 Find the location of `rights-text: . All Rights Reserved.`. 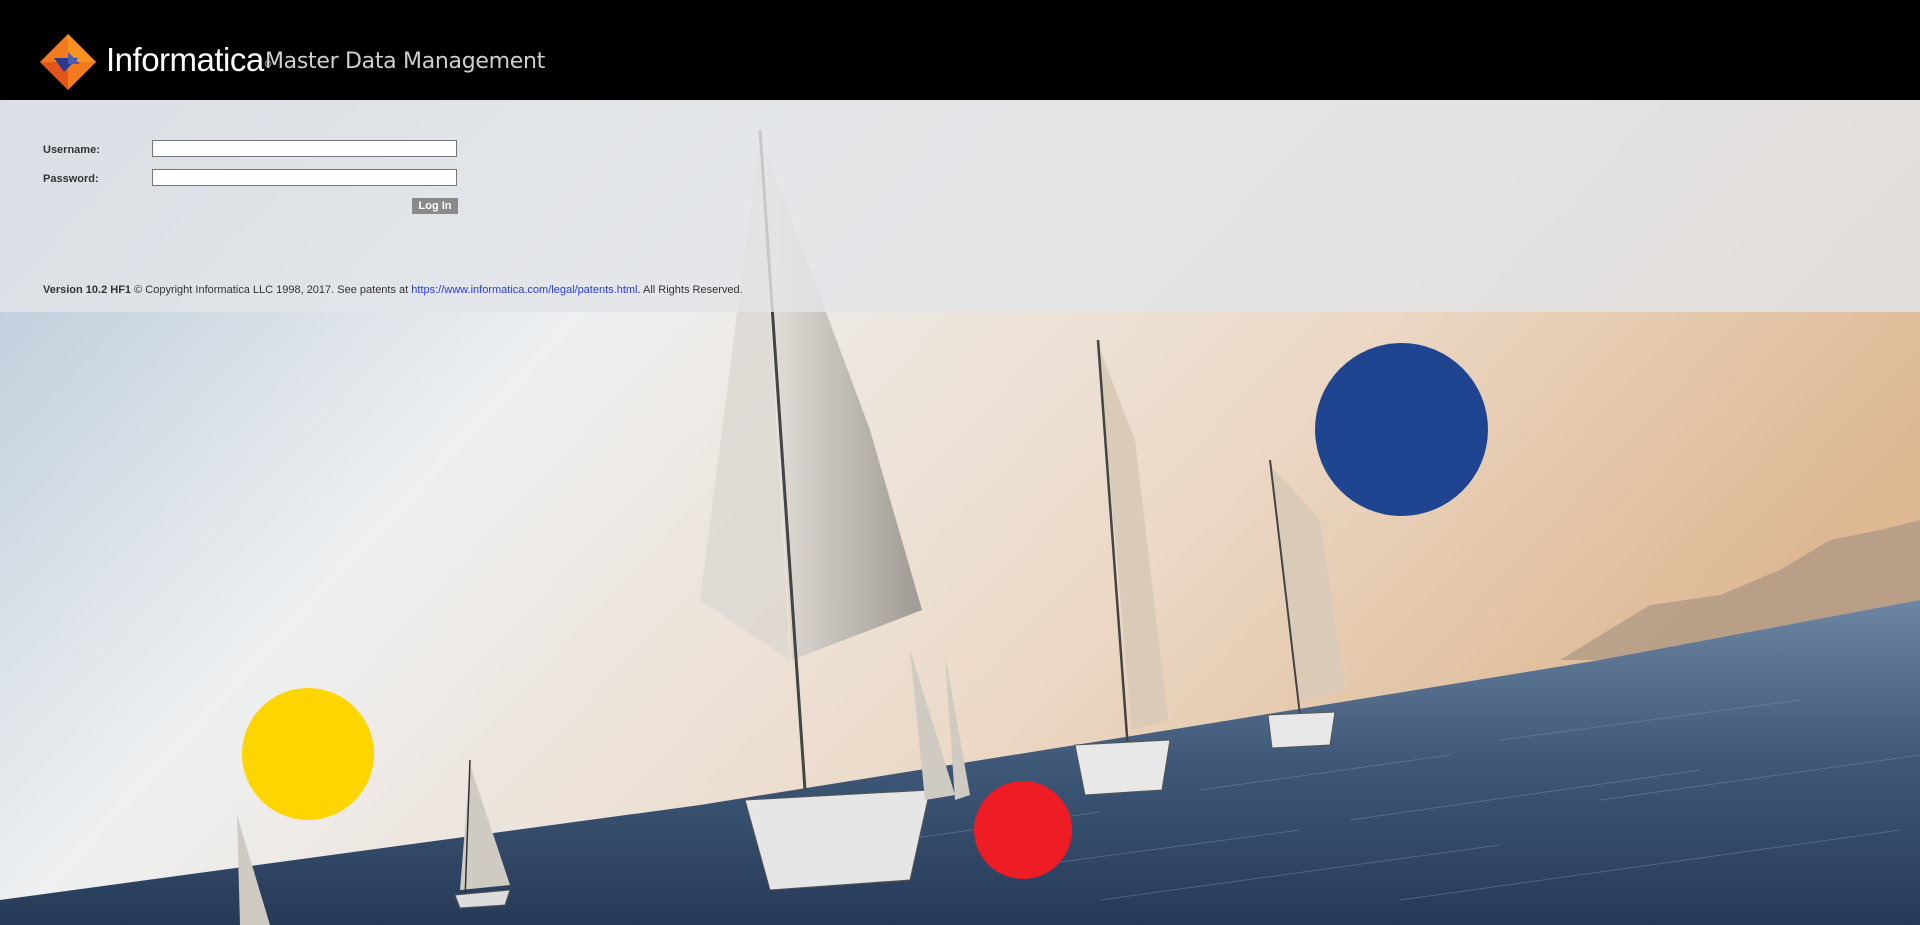

rights-text: . All Rights Reserved. is located at coordinates (690, 290).